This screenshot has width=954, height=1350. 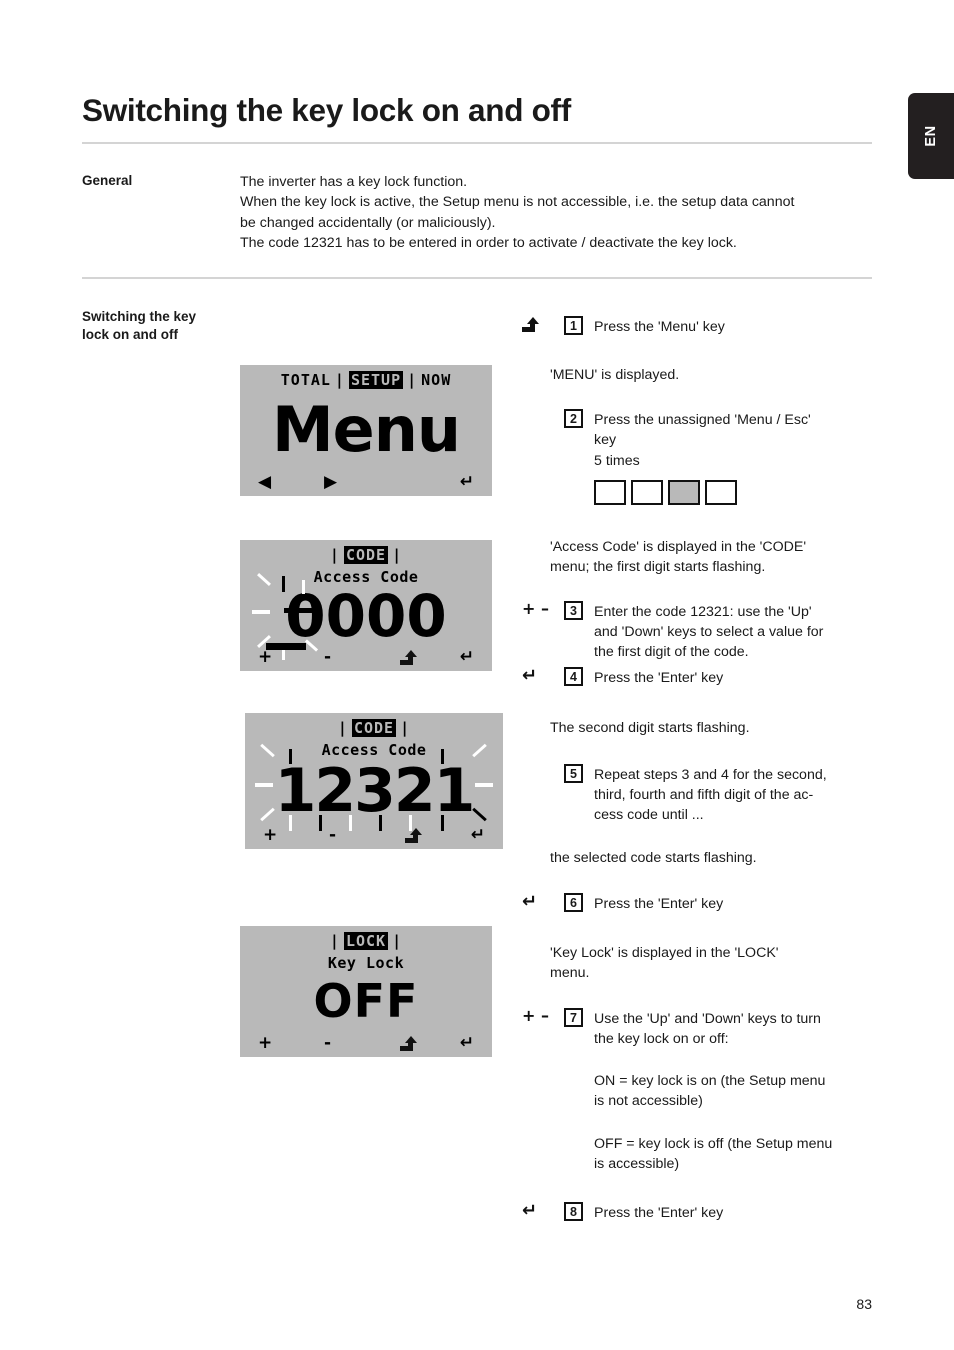 I want to click on lcd-4-header-lock: LOCK, so click(x=366, y=941).